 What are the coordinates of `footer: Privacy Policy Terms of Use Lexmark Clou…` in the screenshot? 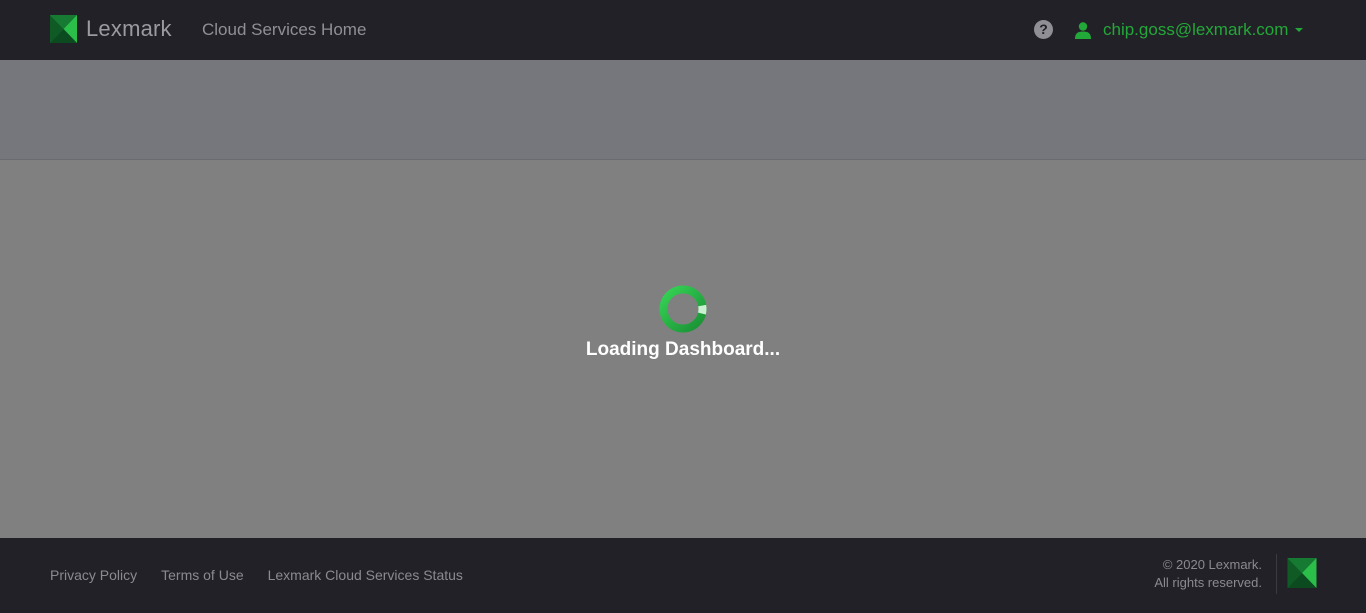 It's located at (683, 575).